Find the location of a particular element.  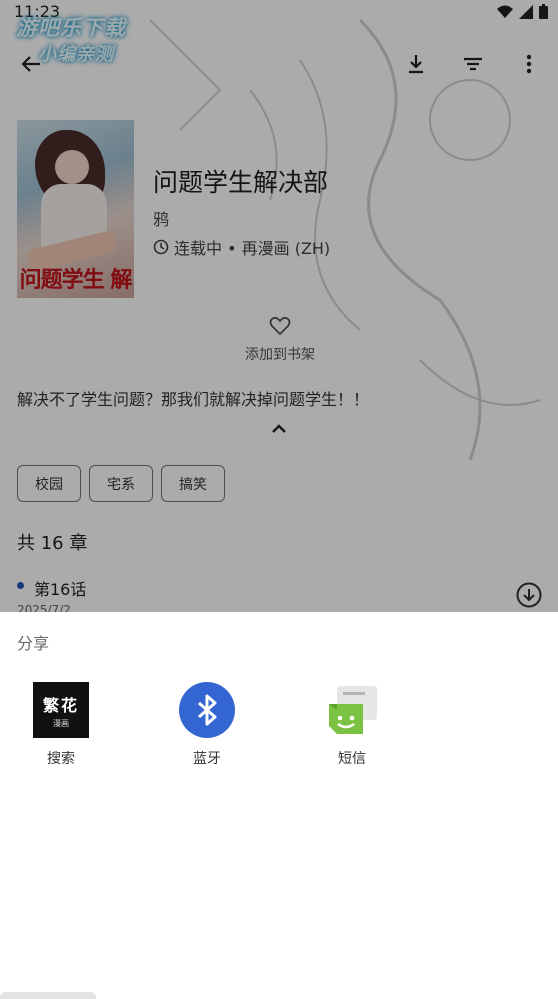

share-target-label: 短信 is located at coordinates (352, 759).